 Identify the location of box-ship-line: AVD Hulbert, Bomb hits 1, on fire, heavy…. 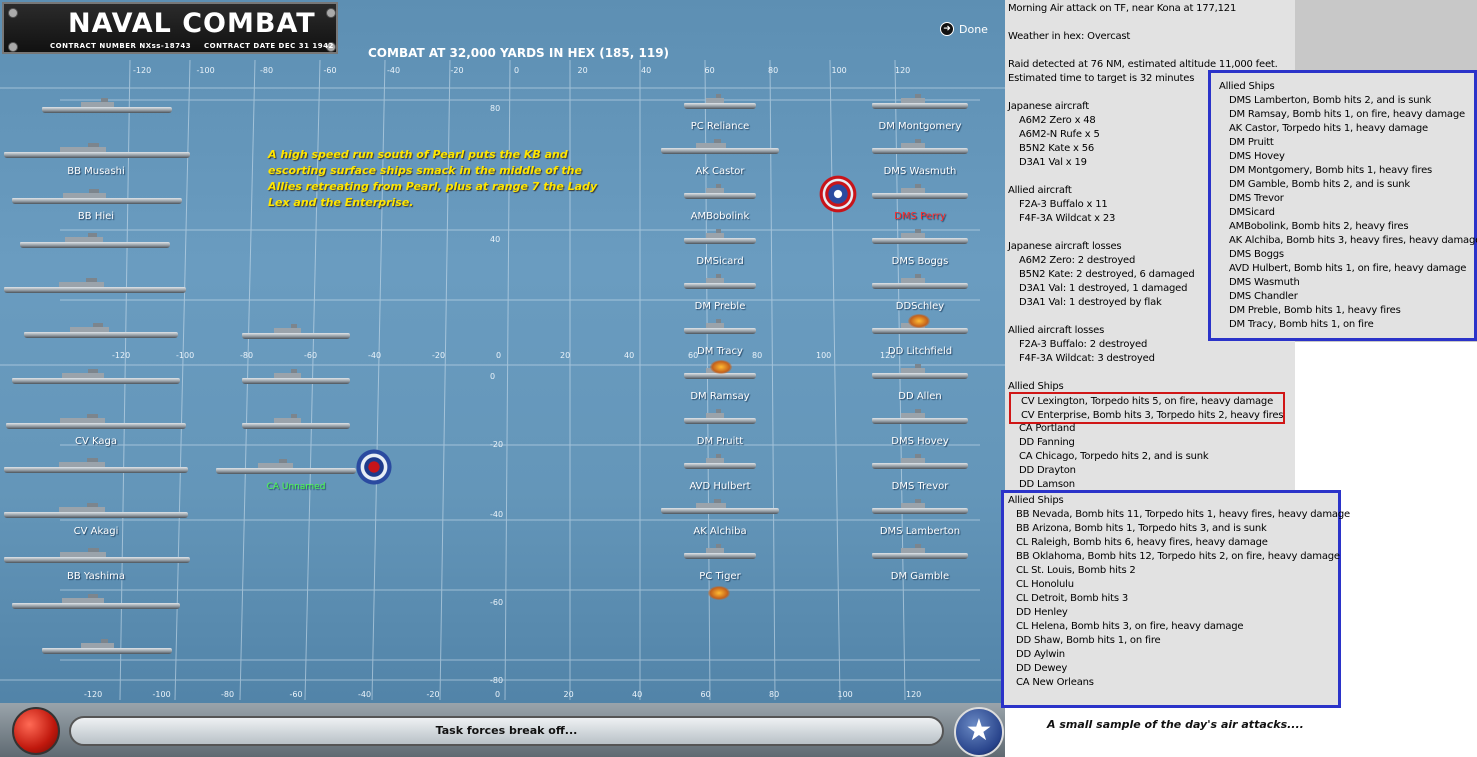
(1348, 268).